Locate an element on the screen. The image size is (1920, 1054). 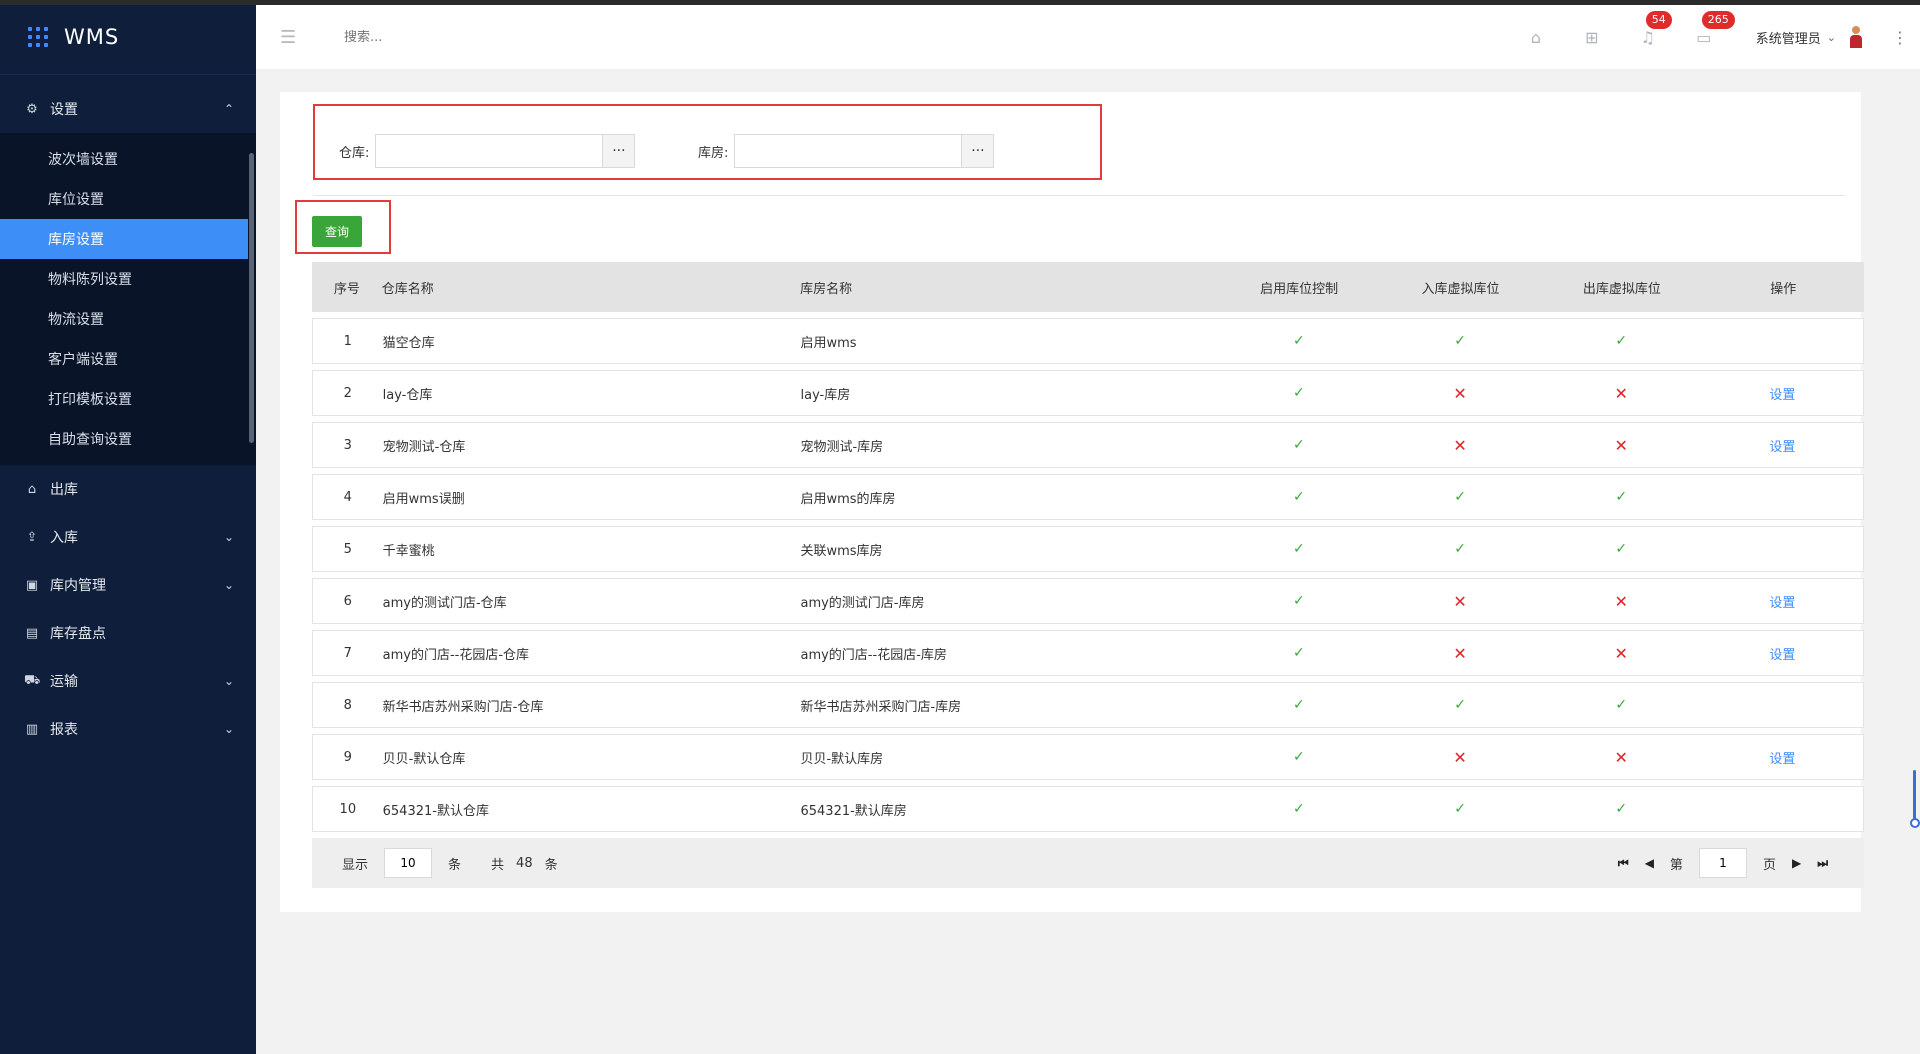
first-page-icon: ⏮ is located at coordinates (1623, 863).